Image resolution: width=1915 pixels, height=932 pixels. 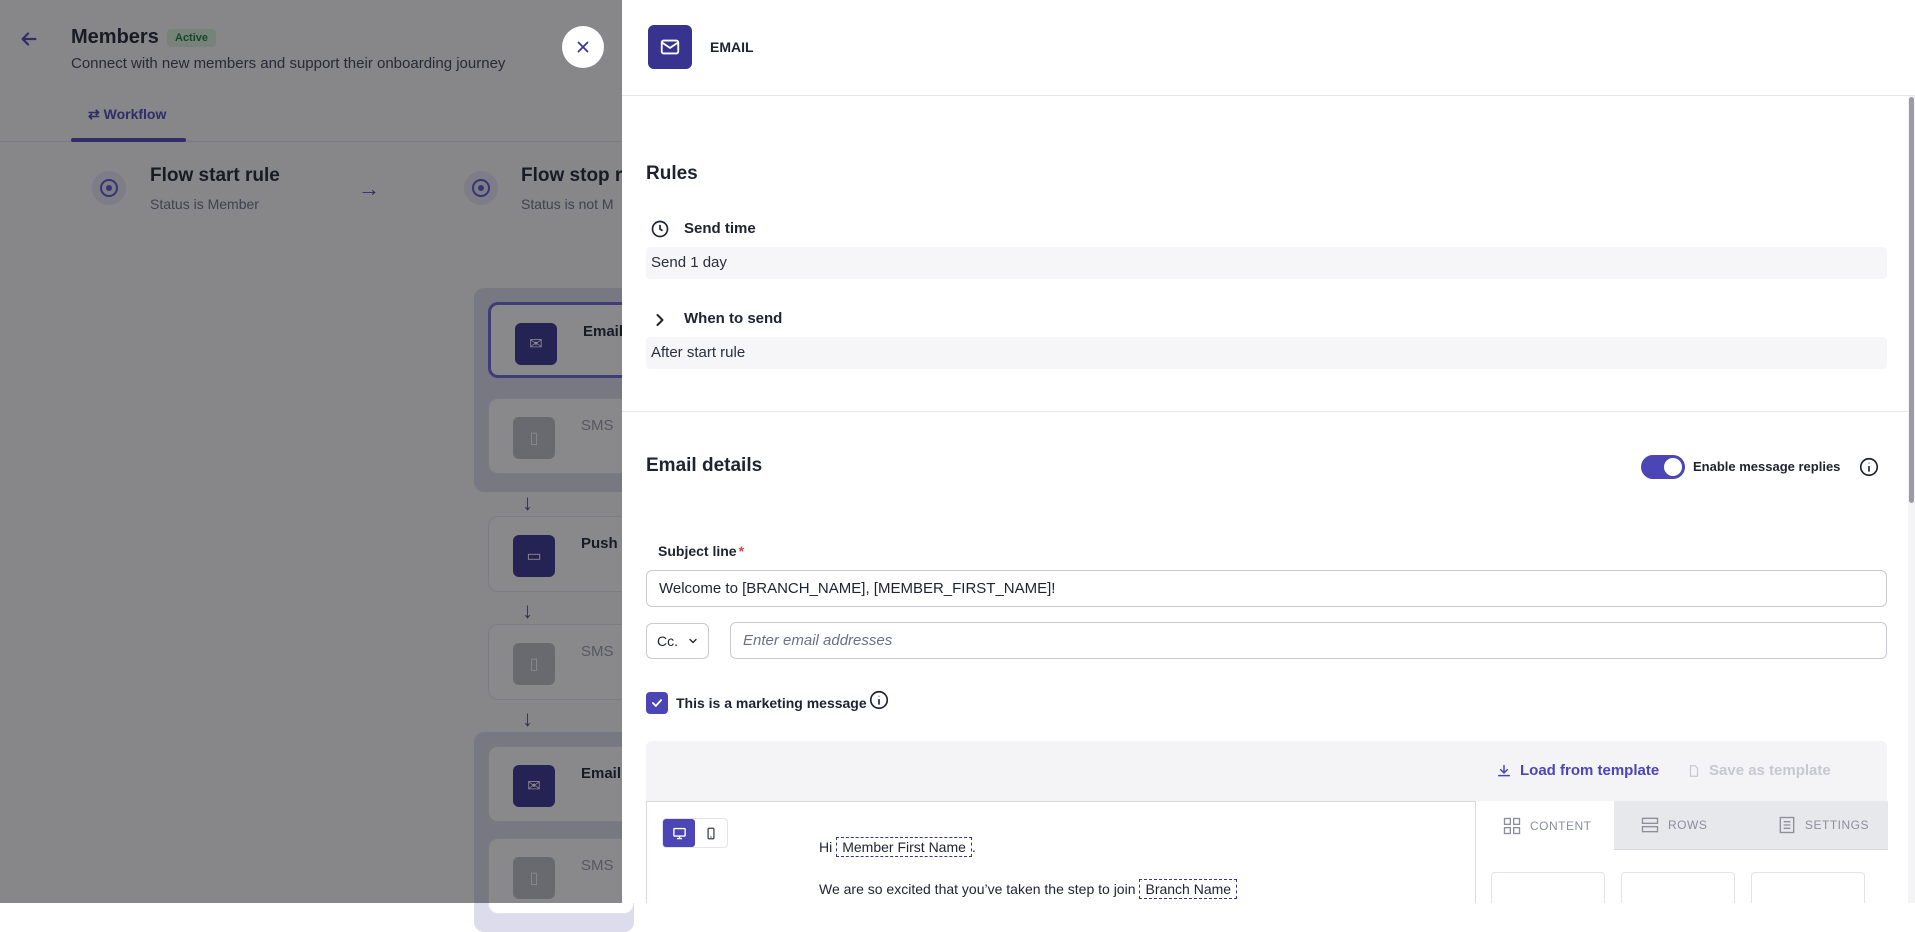 I want to click on drawer-title: EMAIL, so click(x=732, y=47).